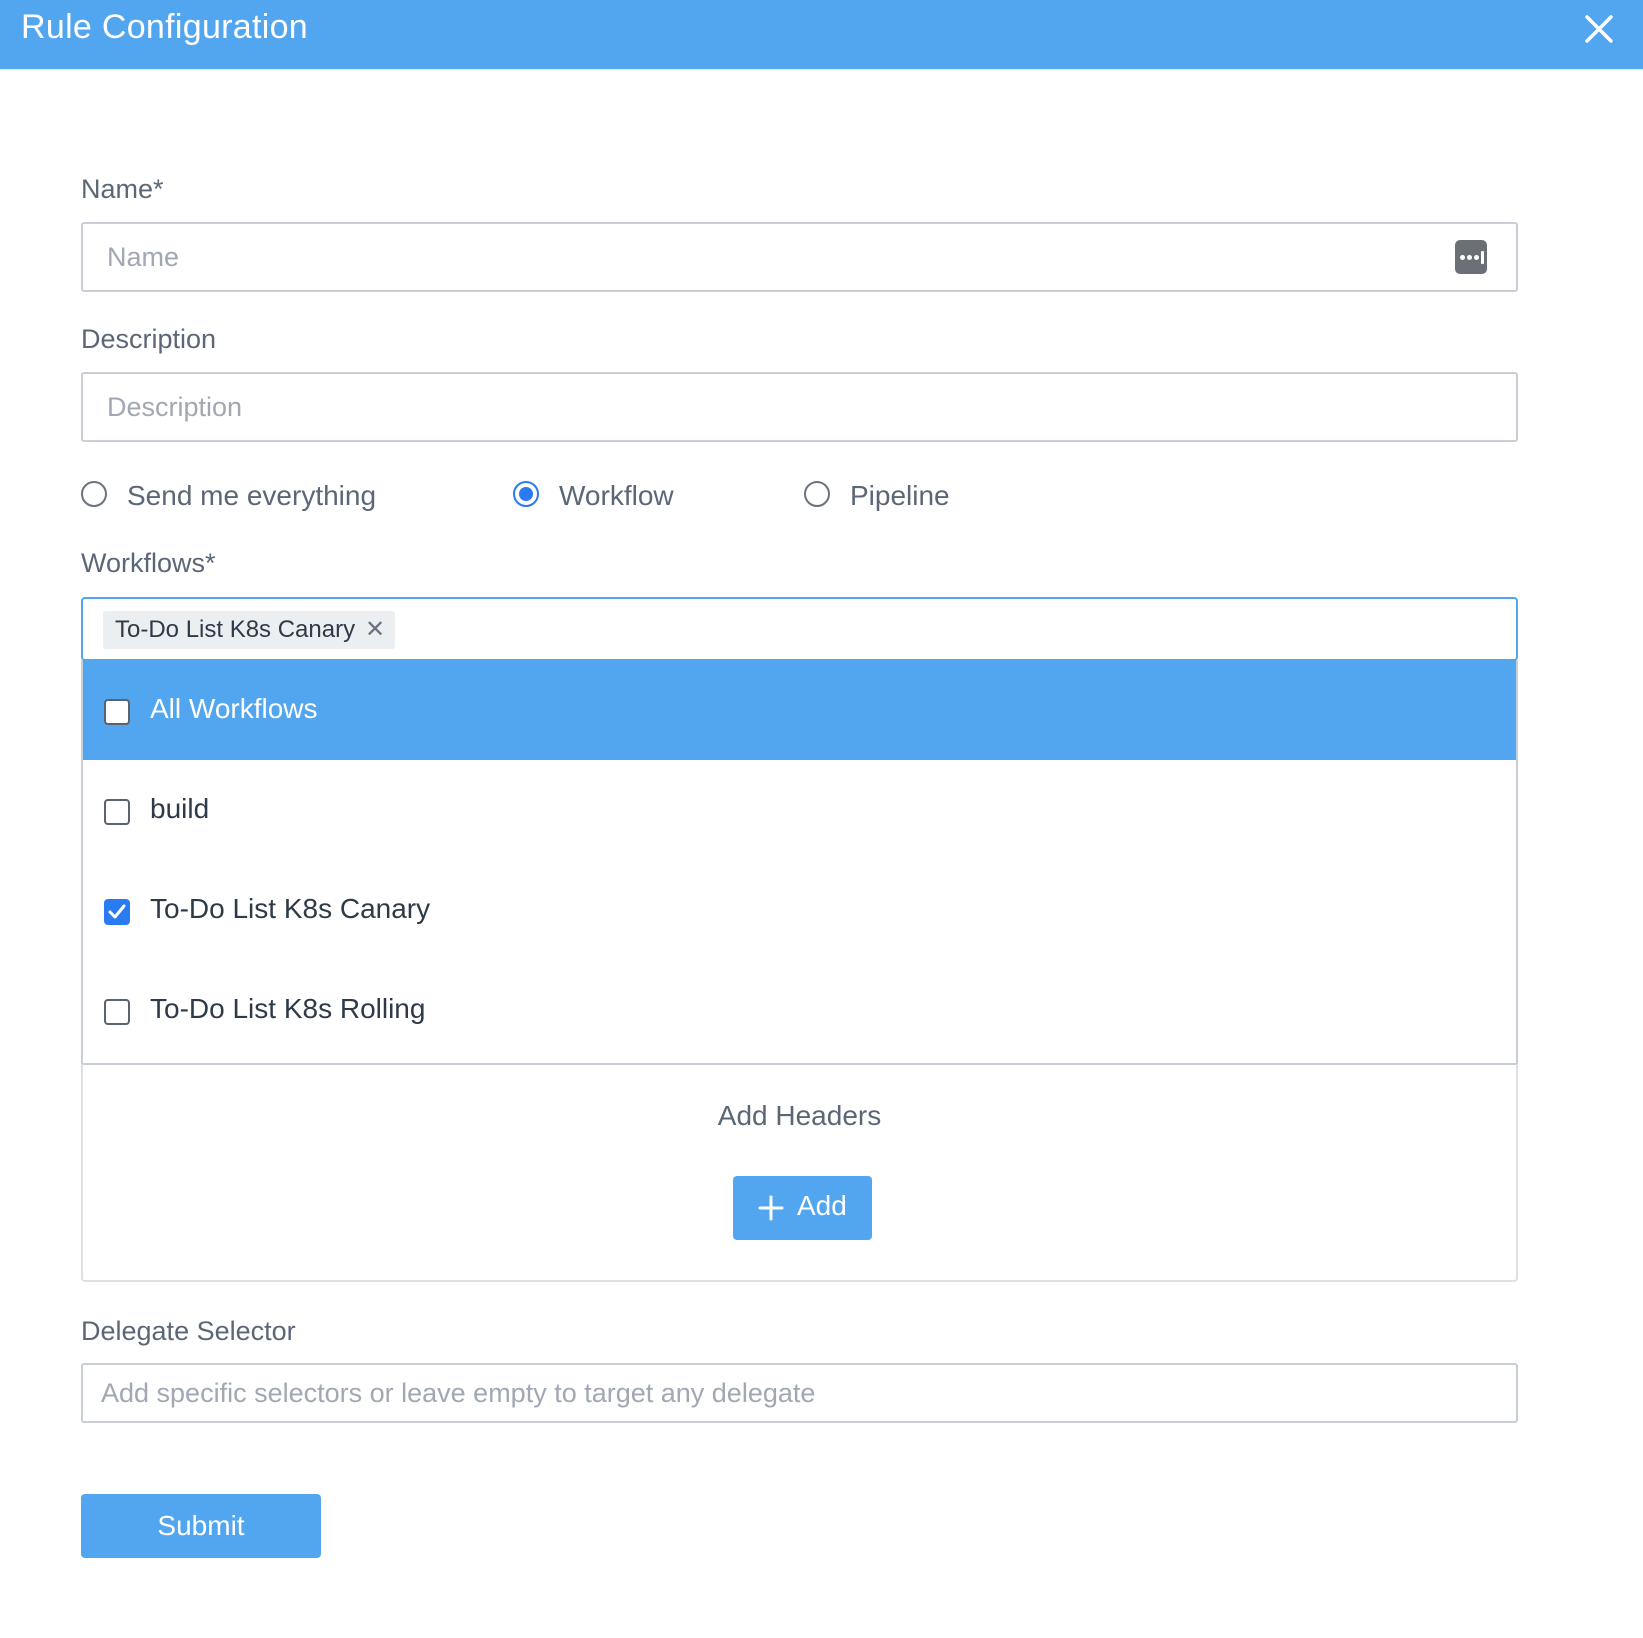 The height and width of the screenshot is (1638, 1643). I want to click on more-icon, so click(1471, 257).